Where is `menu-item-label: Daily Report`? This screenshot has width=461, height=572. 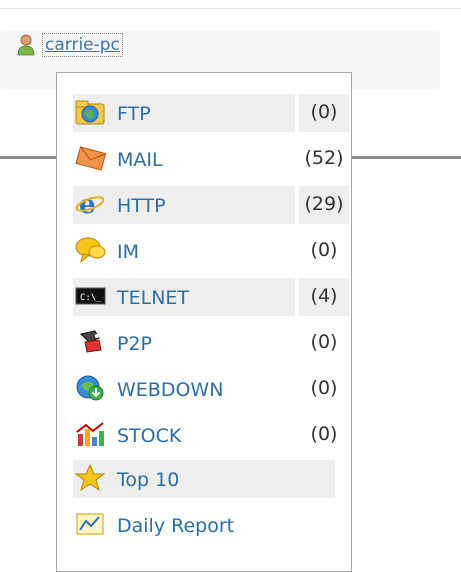
menu-item-label: Daily Report is located at coordinates (176, 526).